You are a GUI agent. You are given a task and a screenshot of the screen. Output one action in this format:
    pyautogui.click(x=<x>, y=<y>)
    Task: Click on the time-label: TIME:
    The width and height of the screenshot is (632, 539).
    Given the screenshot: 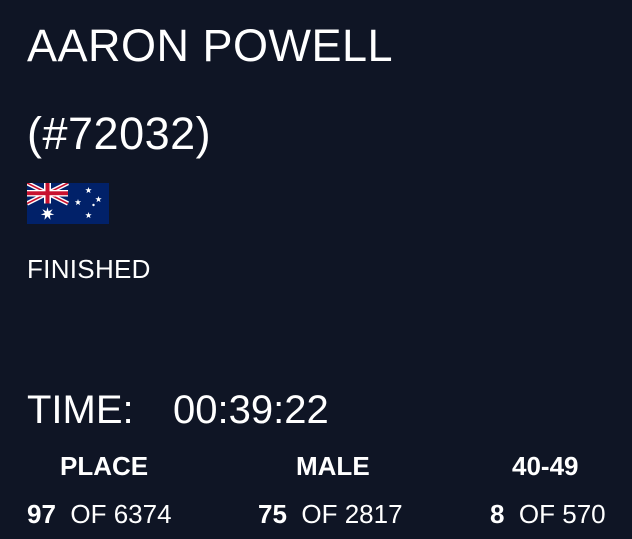 What is the action you would take?
    pyautogui.click(x=80, y=410)
    